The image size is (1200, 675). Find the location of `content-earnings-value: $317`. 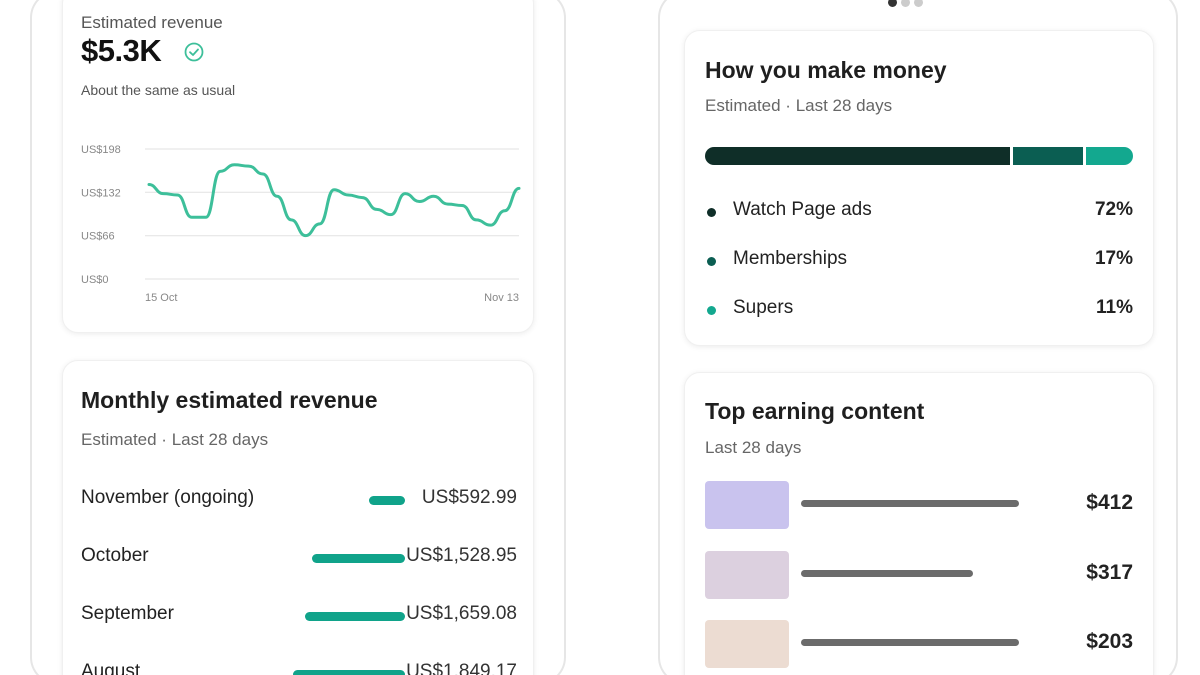

content-earnings-value: $317 is located at coordinates (1109, 572).